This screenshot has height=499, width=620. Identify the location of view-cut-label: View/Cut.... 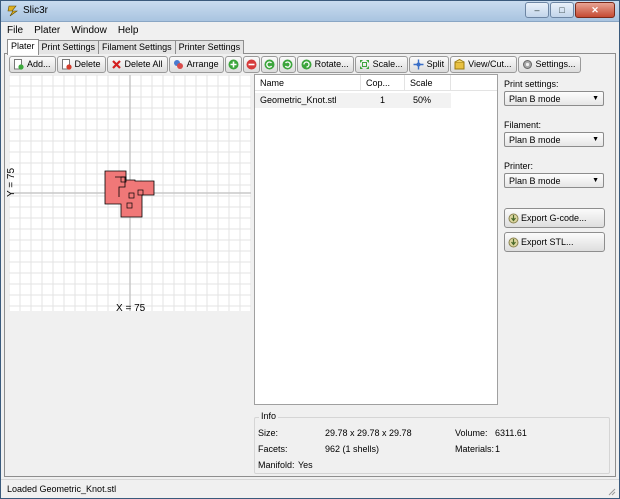
(490, 64).